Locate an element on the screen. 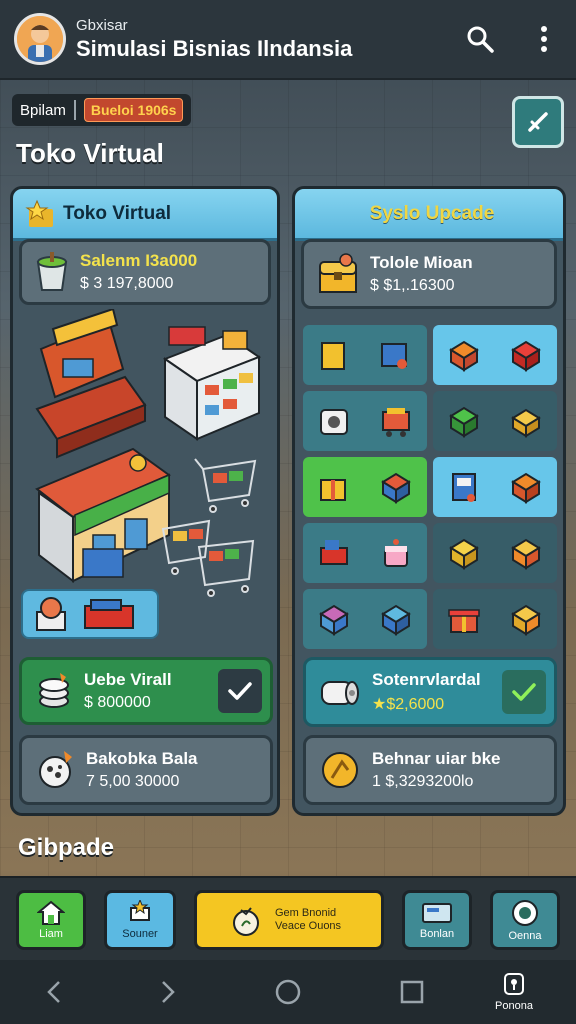 The image size is (576, 1024). trophy-icon is located at coordinates (140, 910).